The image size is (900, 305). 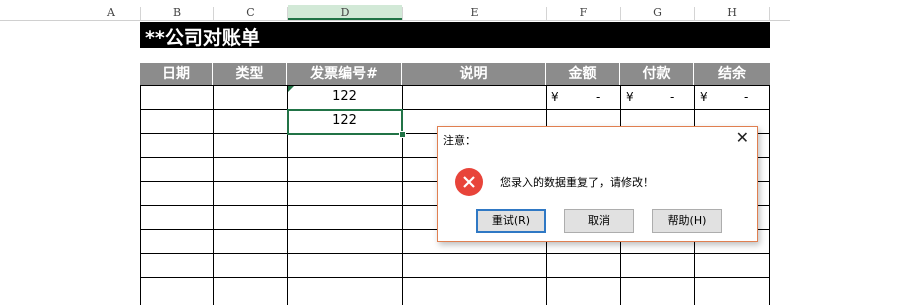 What do you see at coordinates (344, 97) in the screenshot?
I see `invoice-cell-row1: 122` at bounding box center [344, 97].